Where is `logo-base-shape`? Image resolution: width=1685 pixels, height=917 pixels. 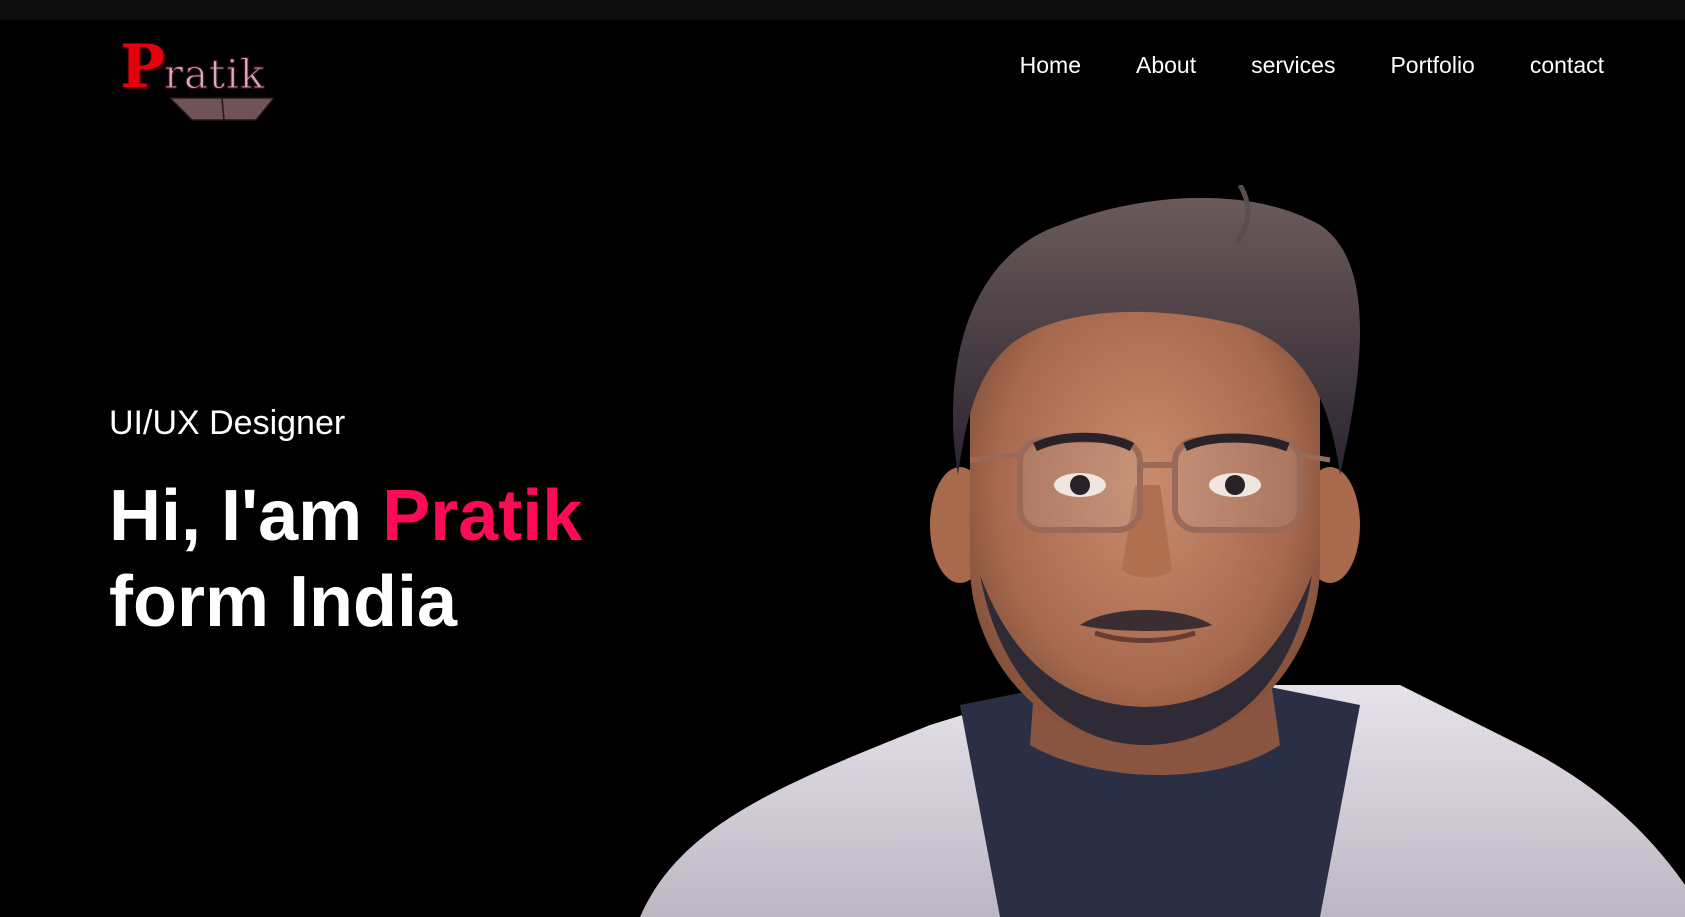 logo-base-shape is located at coordinates (222, 109).